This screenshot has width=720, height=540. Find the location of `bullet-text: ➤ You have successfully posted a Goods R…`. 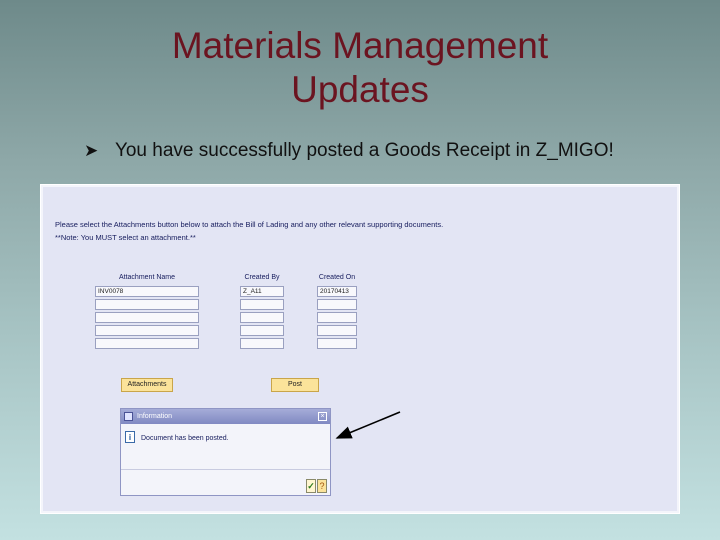

bullet-text: ➤ You have successfully posted a Goods R… is located at coordinates (349, 151).